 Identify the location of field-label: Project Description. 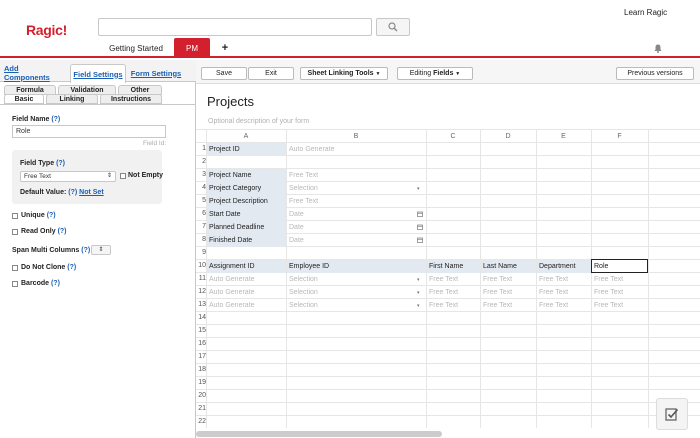
(246, 201).